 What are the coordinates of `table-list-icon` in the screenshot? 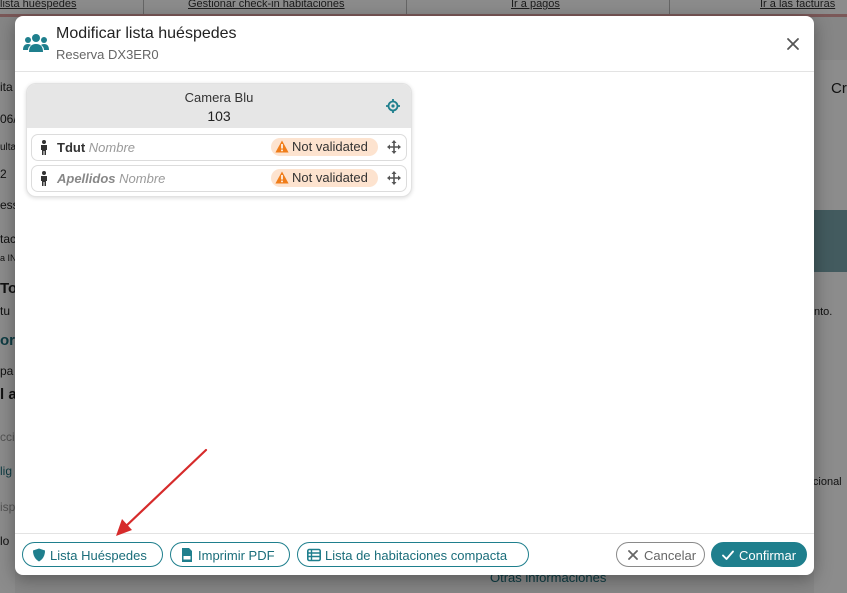 It's located at (314, 555).